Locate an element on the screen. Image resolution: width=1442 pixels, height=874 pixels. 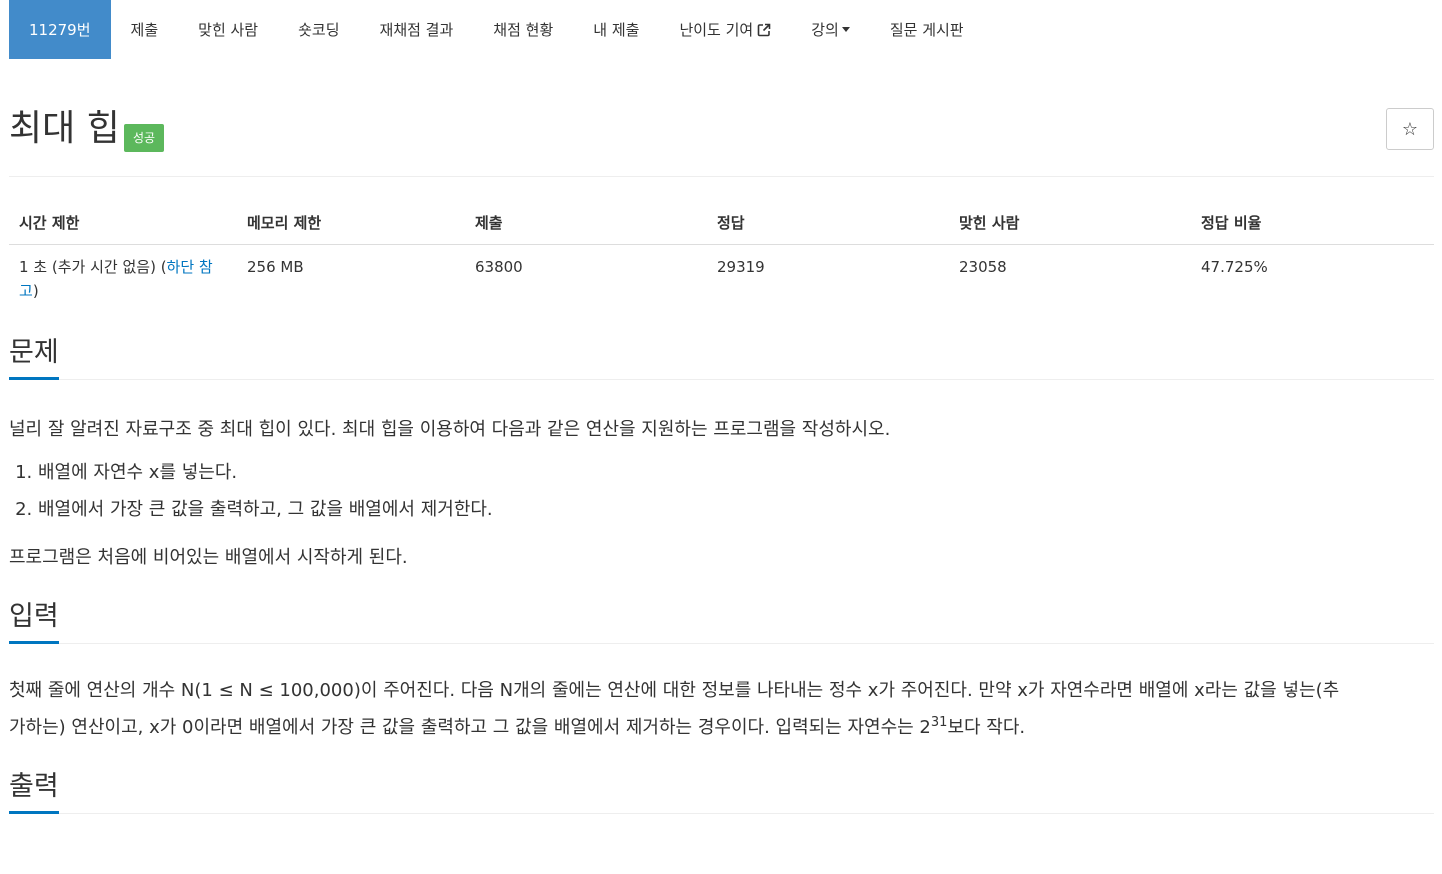
nav-question-board: 질문 게시판 is located at coordinates (927, 29).